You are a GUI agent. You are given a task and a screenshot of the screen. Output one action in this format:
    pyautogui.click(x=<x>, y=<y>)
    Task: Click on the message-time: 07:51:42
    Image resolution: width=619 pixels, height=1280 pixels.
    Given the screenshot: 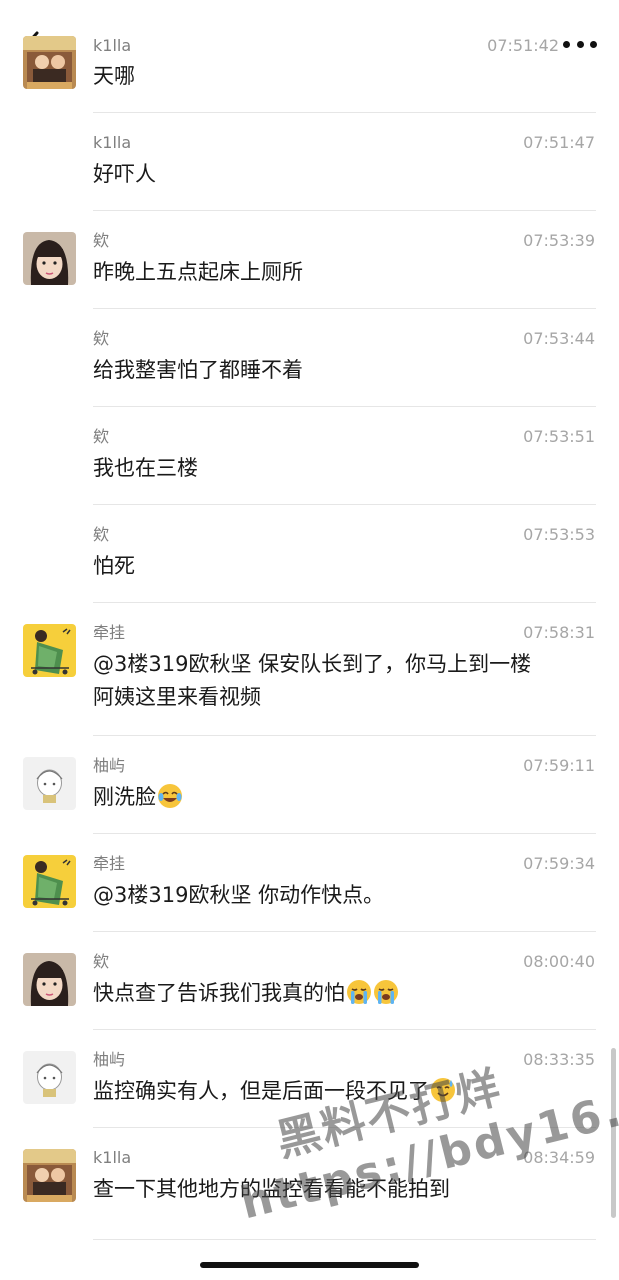 What is the action you would take?
    pyautogui.click(x=523, y=45)
    